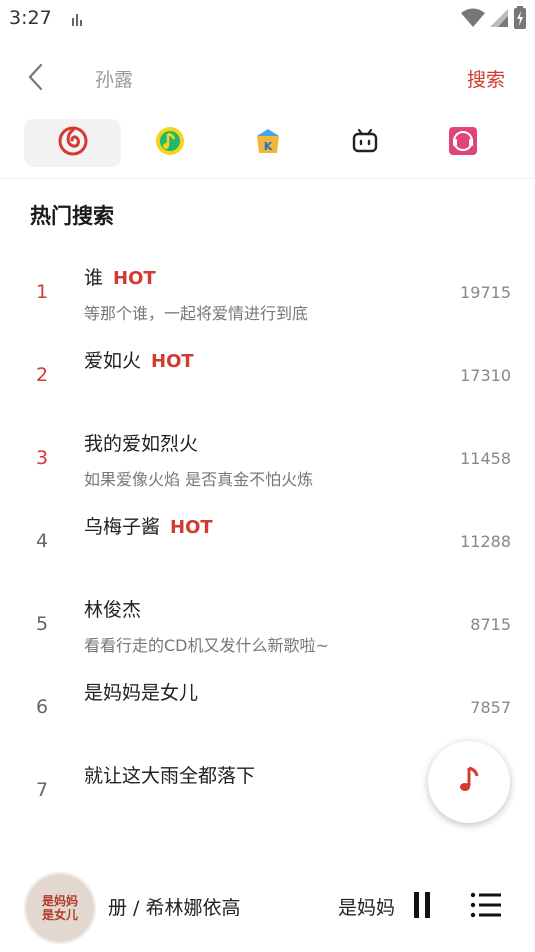 This screenshot has height=952, width=535. Describe the element at coordinates (499, 20) in the screenshot. I see `signal-icon` at that location.